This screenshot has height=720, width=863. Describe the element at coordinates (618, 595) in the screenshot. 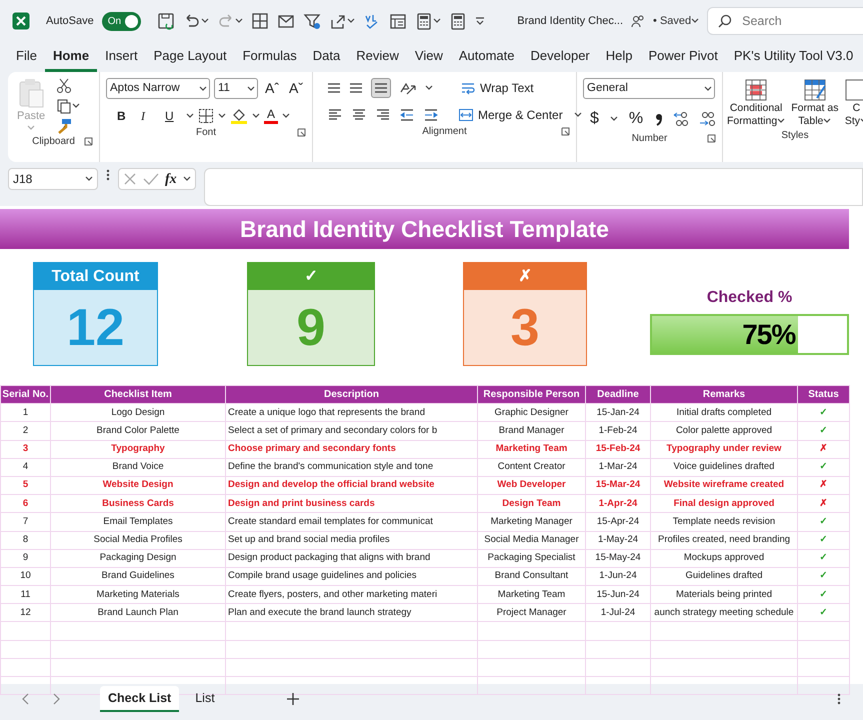

I see `table-cell: 15-Jun-24` at that location.